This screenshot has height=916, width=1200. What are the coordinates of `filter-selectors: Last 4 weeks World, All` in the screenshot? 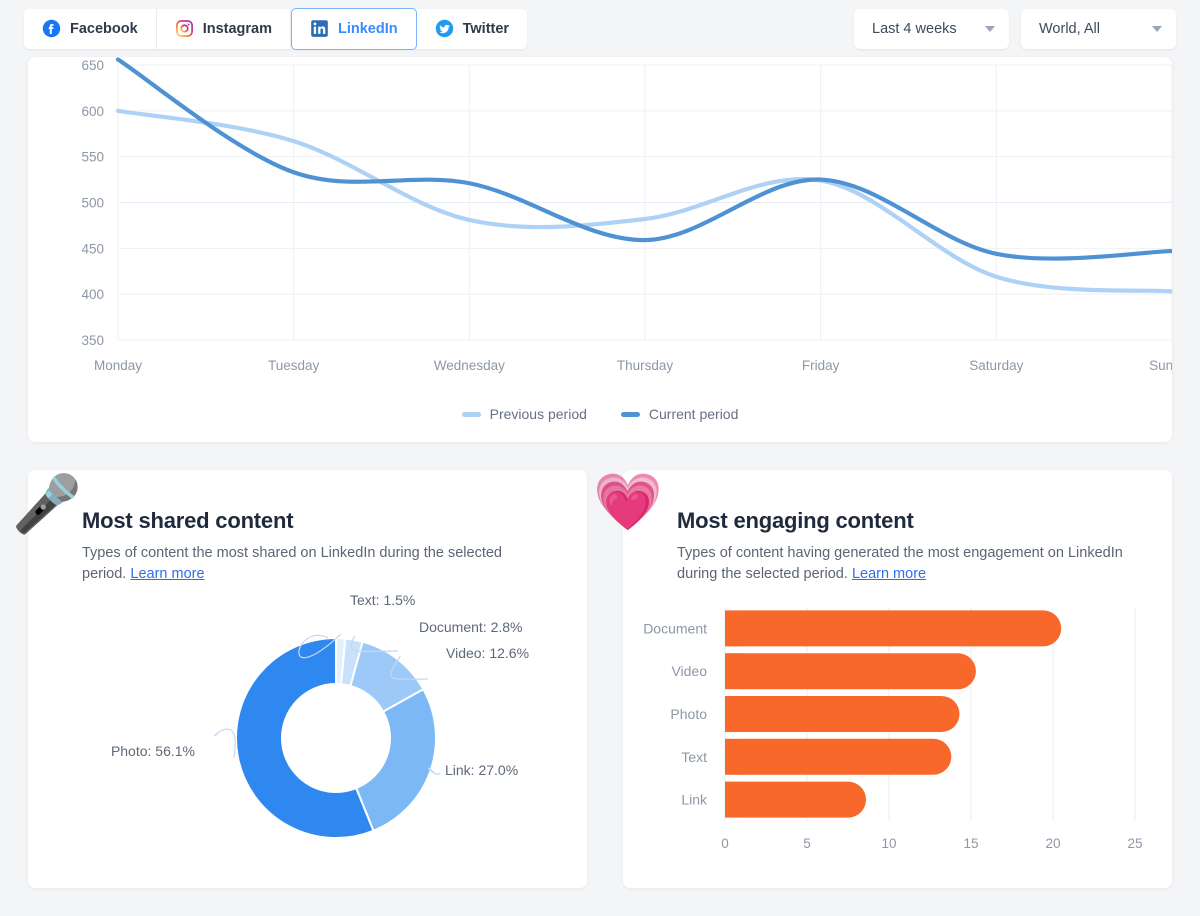 It's located at (1015, 28).